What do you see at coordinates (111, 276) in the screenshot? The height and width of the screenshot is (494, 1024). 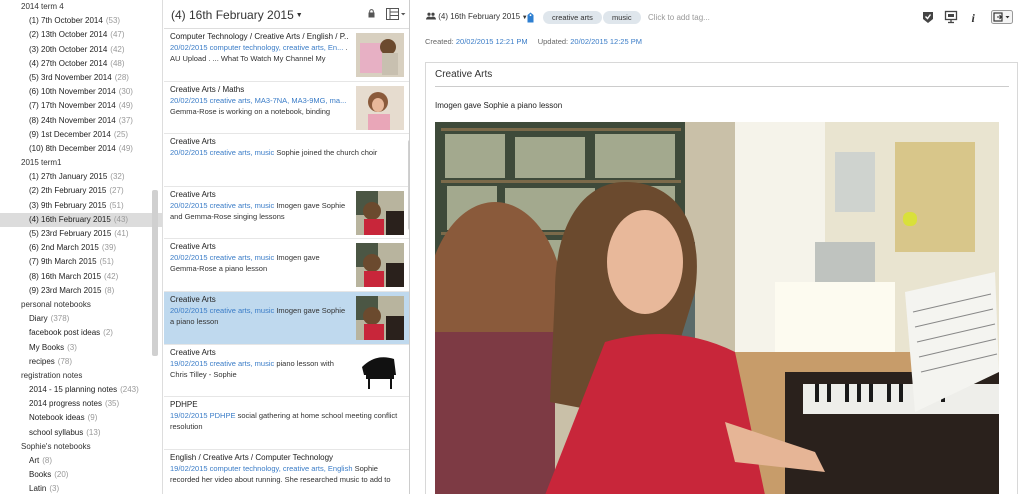 I see `note-count: (42)` at bounding box center [111, 276].